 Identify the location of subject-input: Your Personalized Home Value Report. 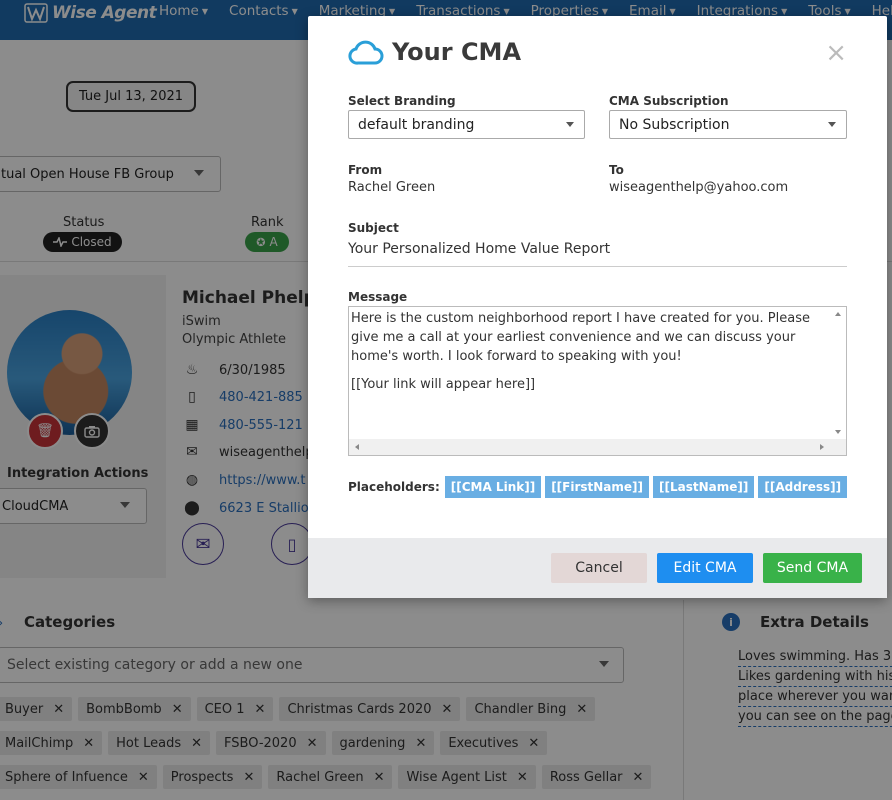
(597, 254).